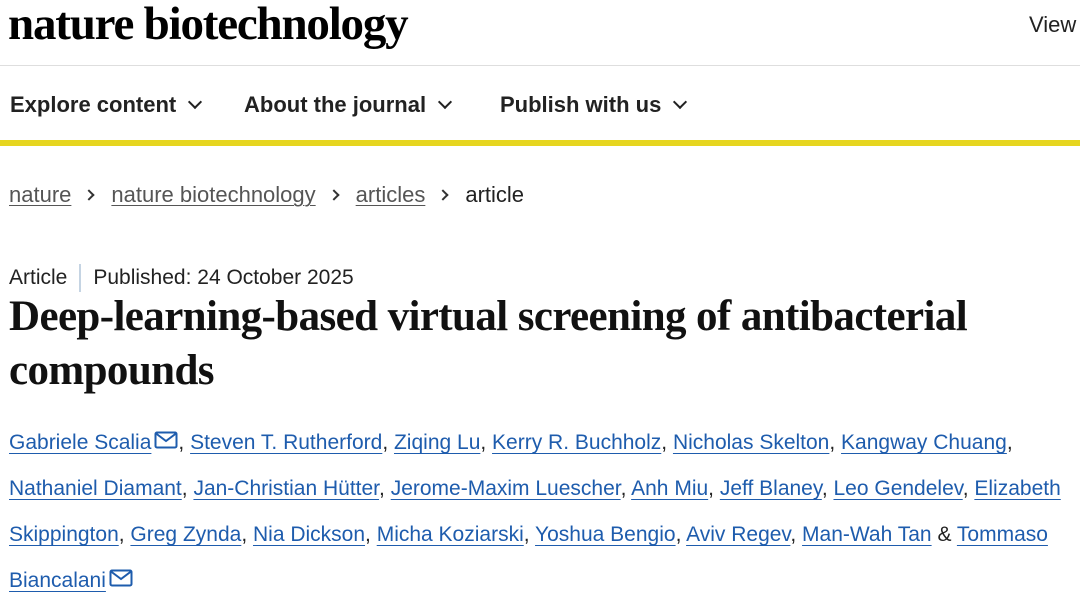 The height and width of the screenshot is (602, 1080). What do you see at coordinates (95, 488) in the screenshot?
I see `author-link: Nathaniel Diamant` at bounding box center [95, 488].